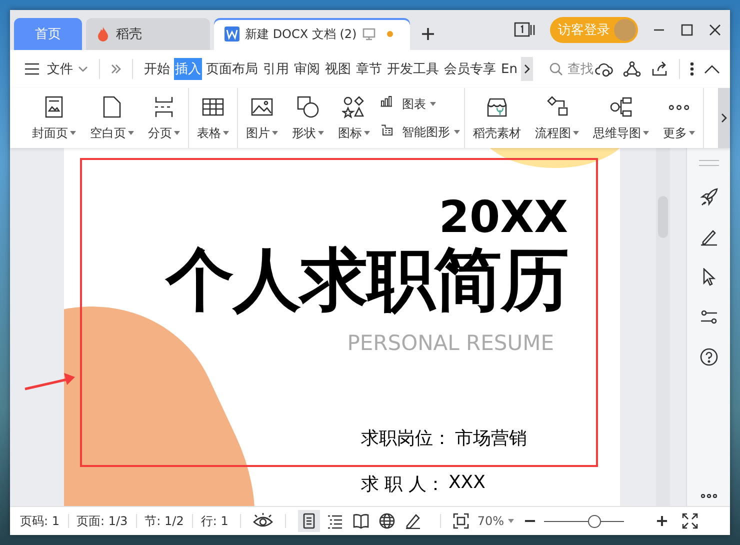  Describe the element at coordinates (621, 118) in the screenshot. I see `ribbon-button: 思维导图` at that location.